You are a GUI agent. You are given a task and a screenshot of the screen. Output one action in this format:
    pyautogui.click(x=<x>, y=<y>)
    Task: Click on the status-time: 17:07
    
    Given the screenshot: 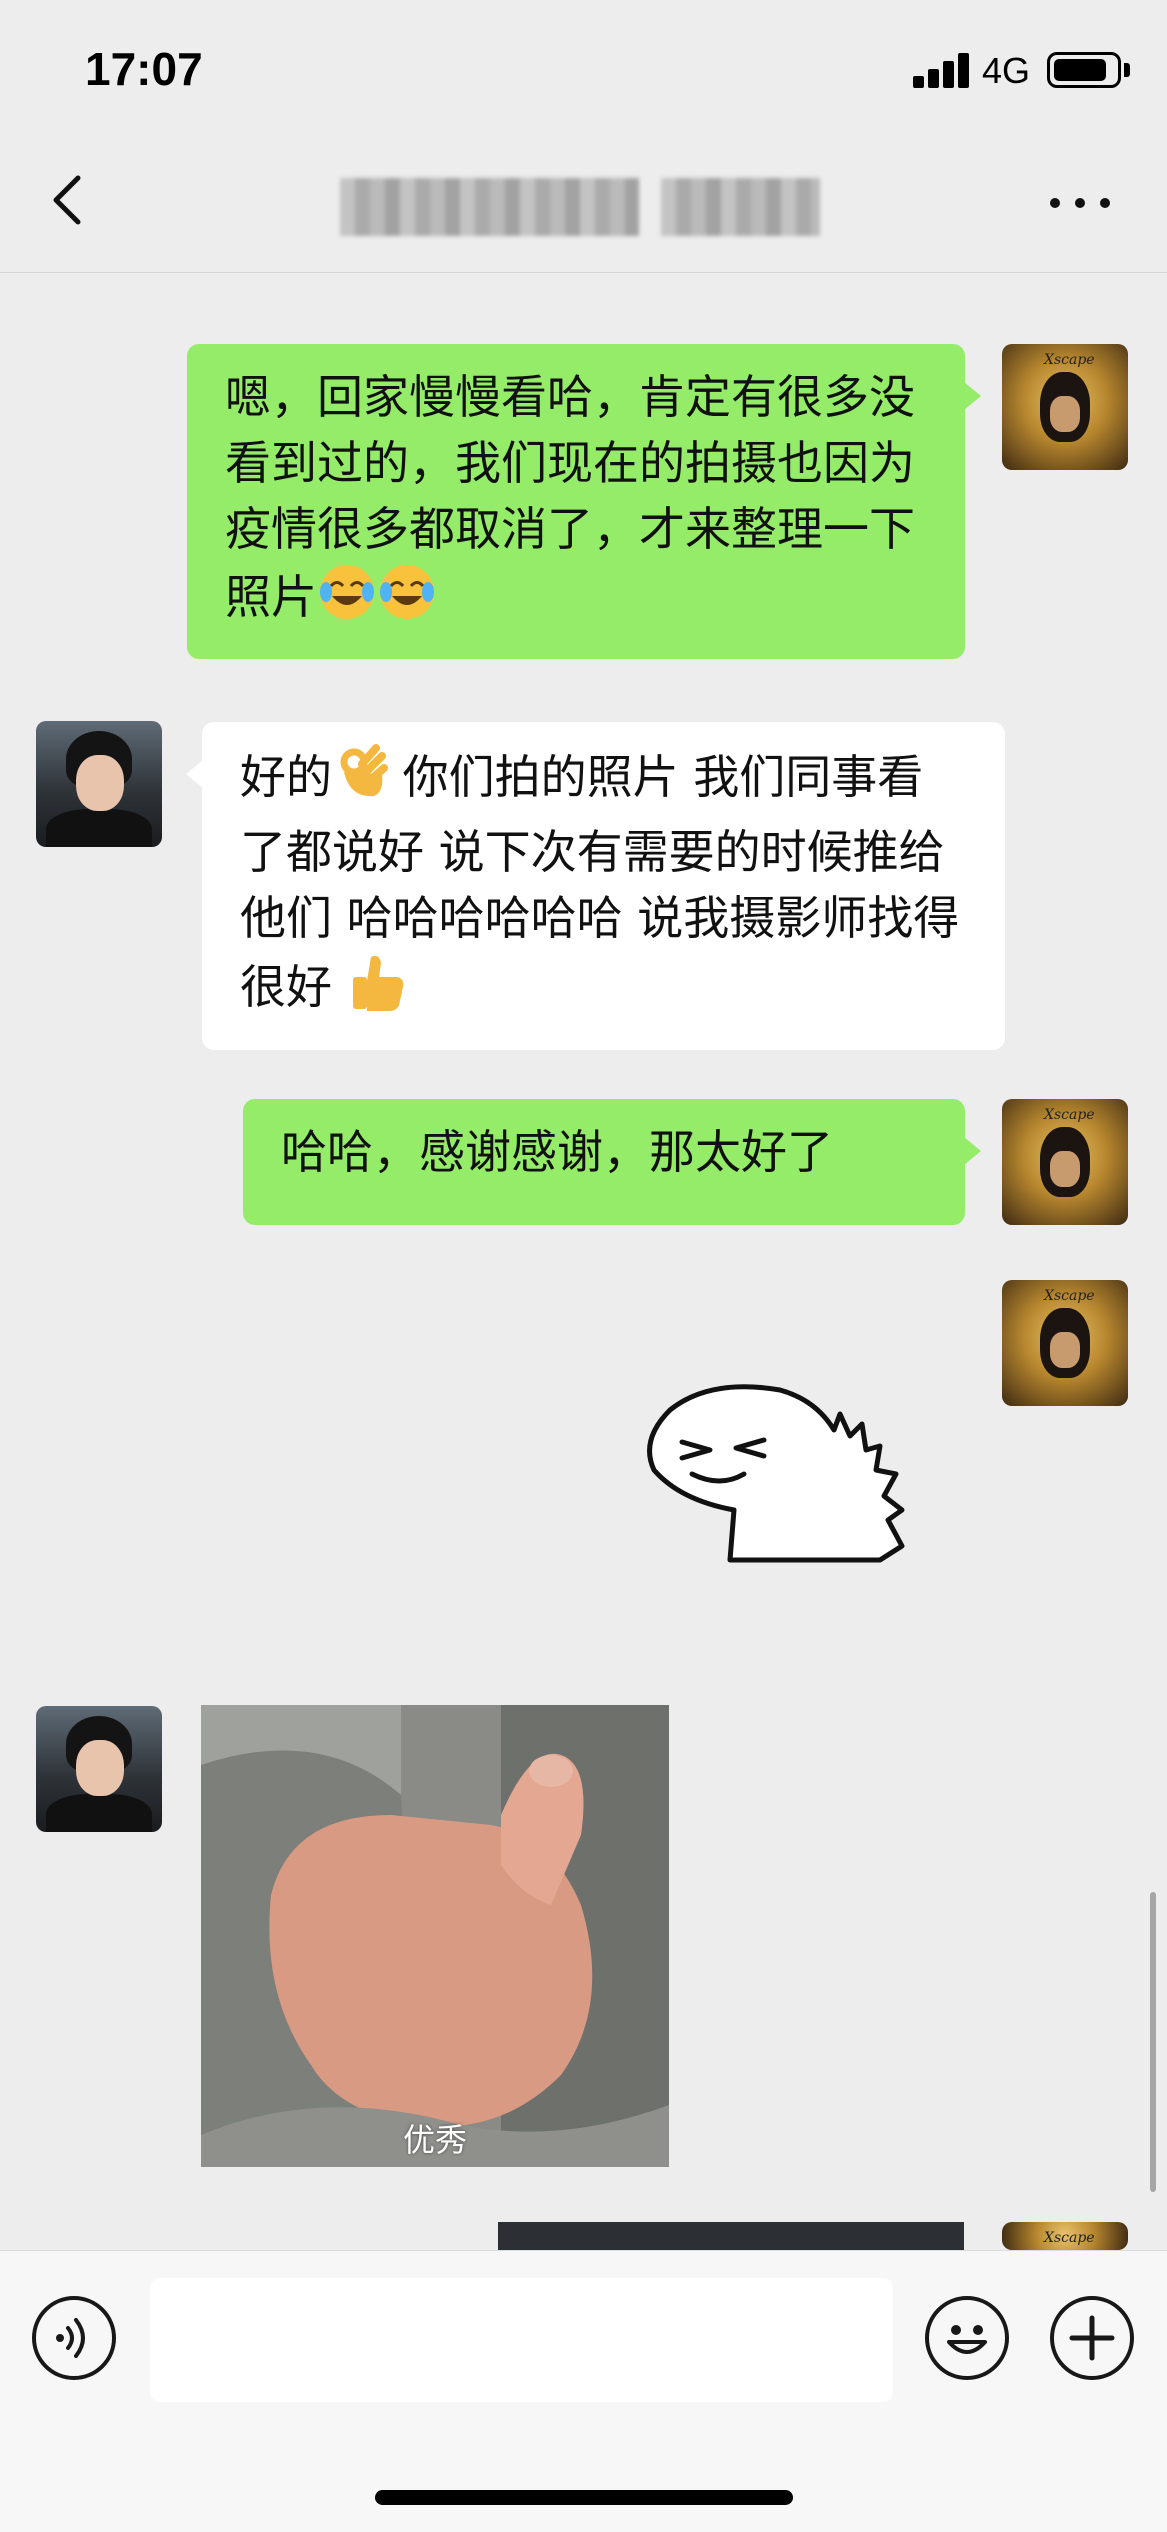 What is the action you would take?
    pyautogui.click(x=144, y=69)
    